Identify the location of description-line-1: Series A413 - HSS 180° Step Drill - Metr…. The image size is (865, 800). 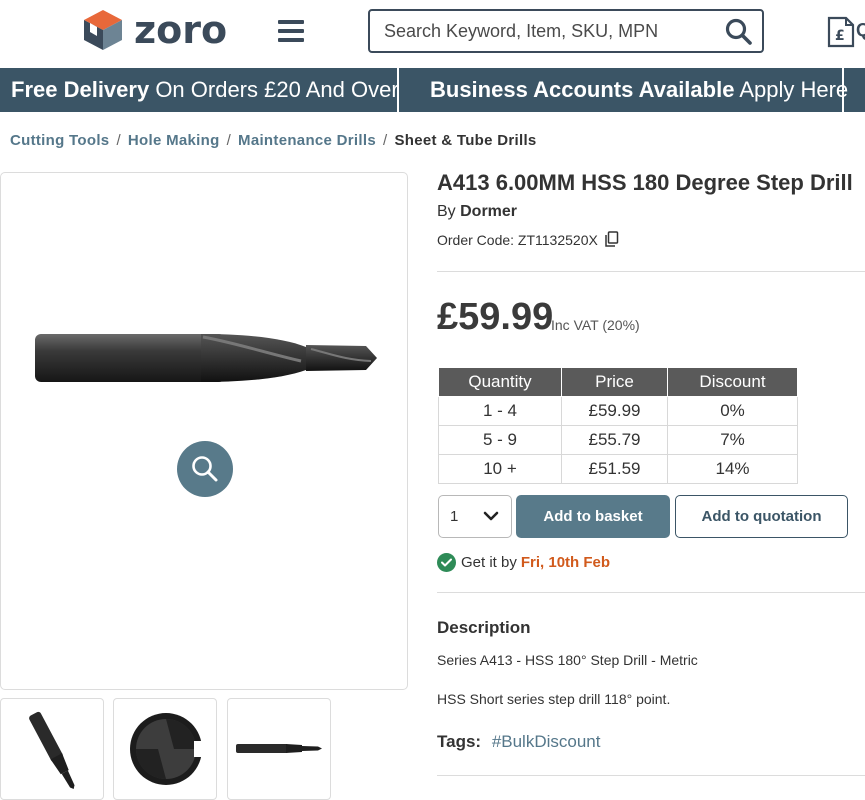
(567, 660).